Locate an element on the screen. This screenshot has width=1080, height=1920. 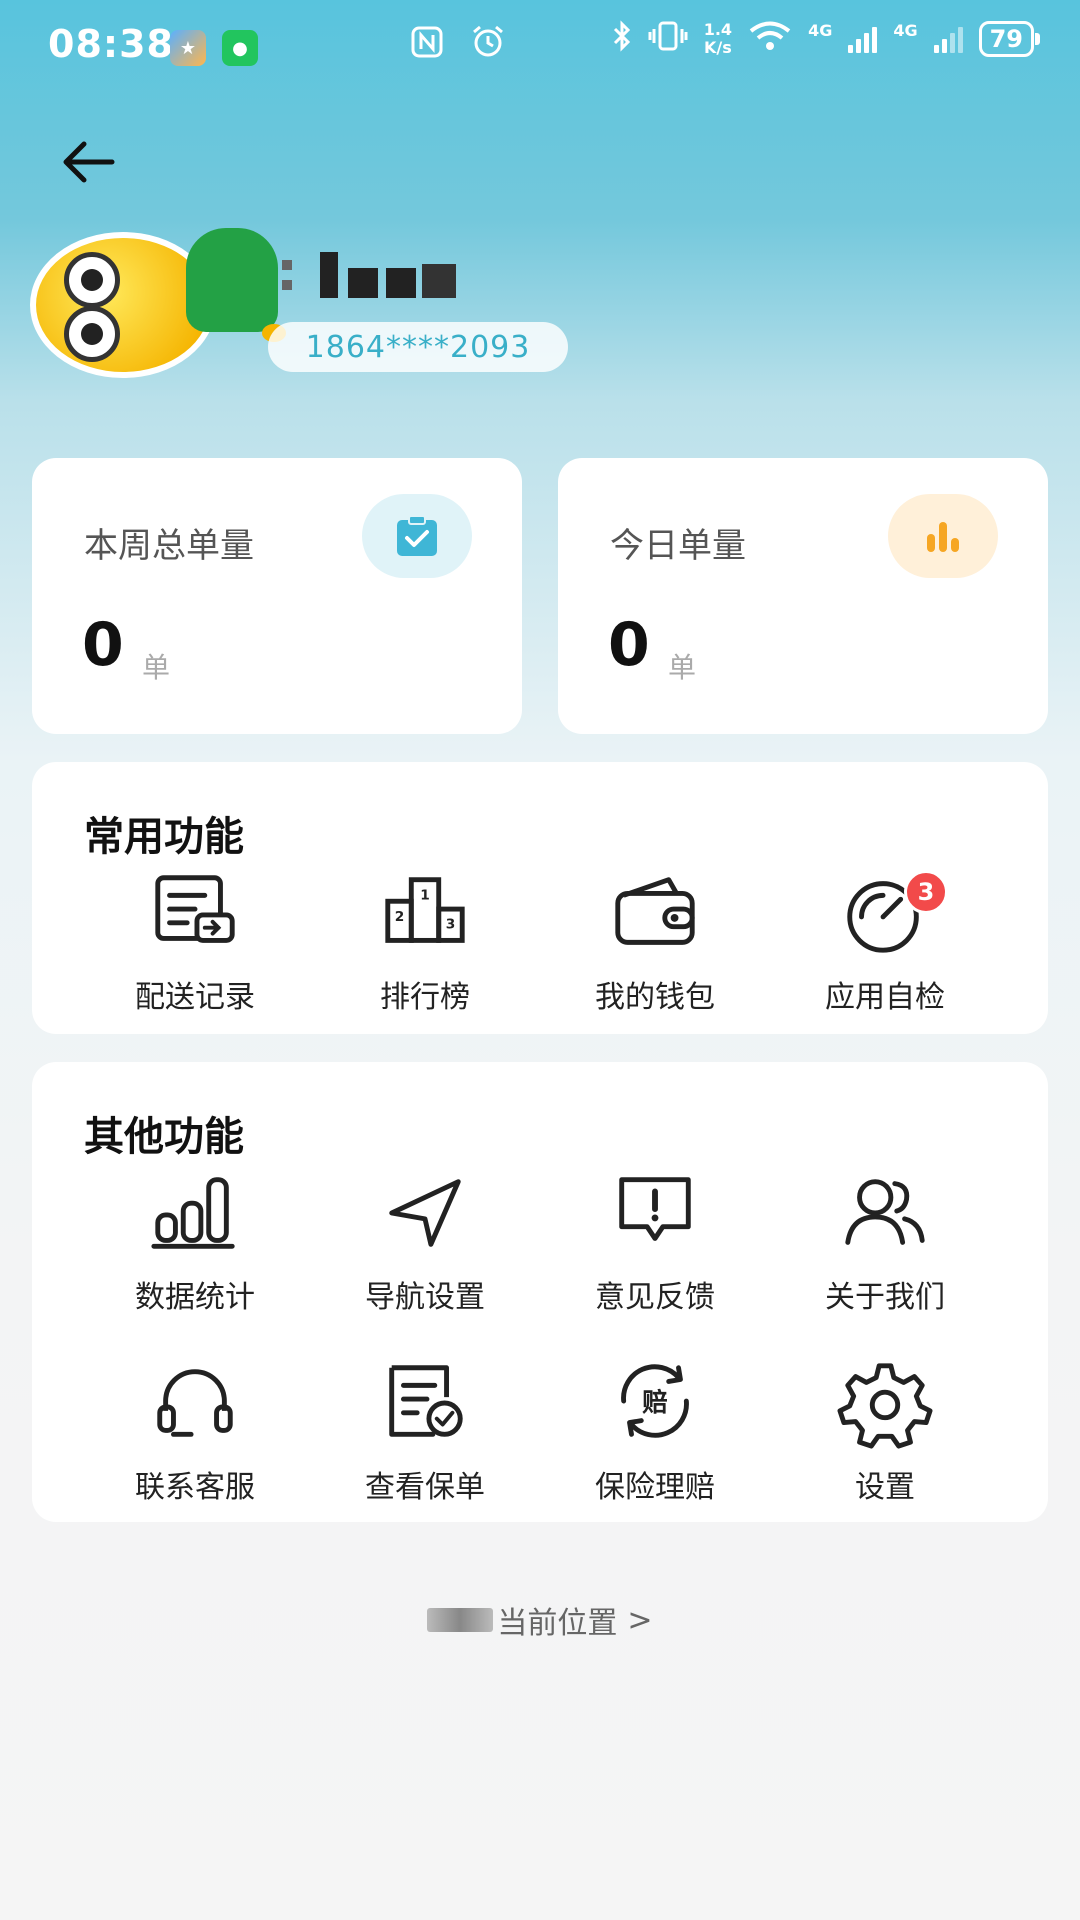
network-type-2: 4G is located at coordinates (905, 30).